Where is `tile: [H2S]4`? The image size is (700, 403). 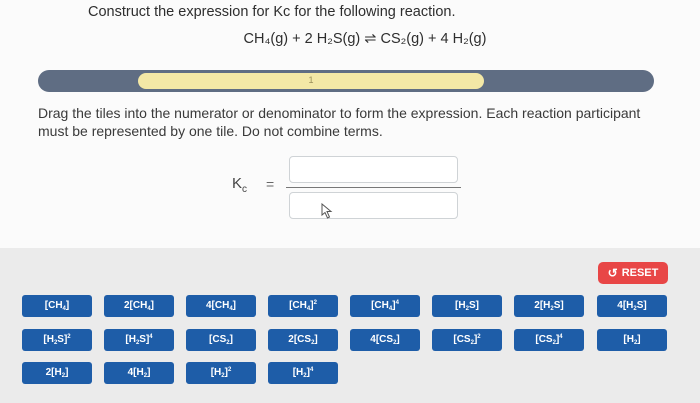 tile: [H2S]4 is located at coordinates (139, 340).